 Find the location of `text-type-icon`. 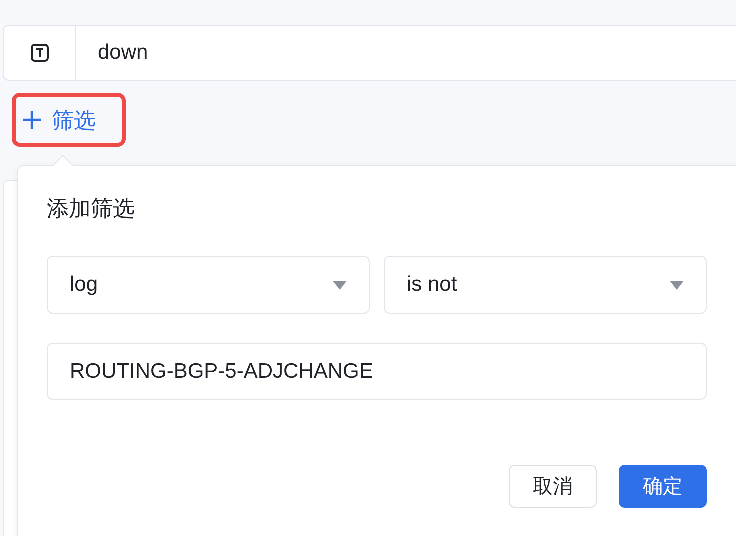

text-type-icon is located at coordinates (39, 53).